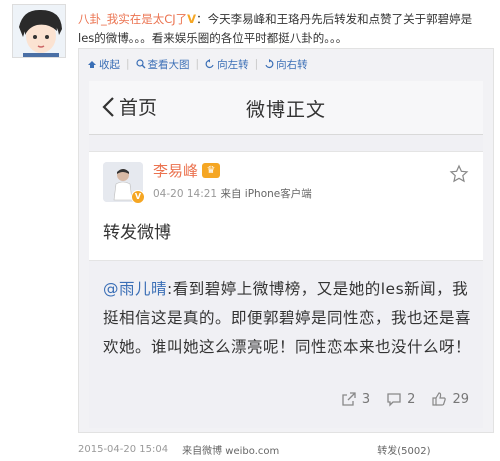 The height and width of the screenshot is (461, 500). I want to click on rotate-right-button: 向右转, so click(286, 64).